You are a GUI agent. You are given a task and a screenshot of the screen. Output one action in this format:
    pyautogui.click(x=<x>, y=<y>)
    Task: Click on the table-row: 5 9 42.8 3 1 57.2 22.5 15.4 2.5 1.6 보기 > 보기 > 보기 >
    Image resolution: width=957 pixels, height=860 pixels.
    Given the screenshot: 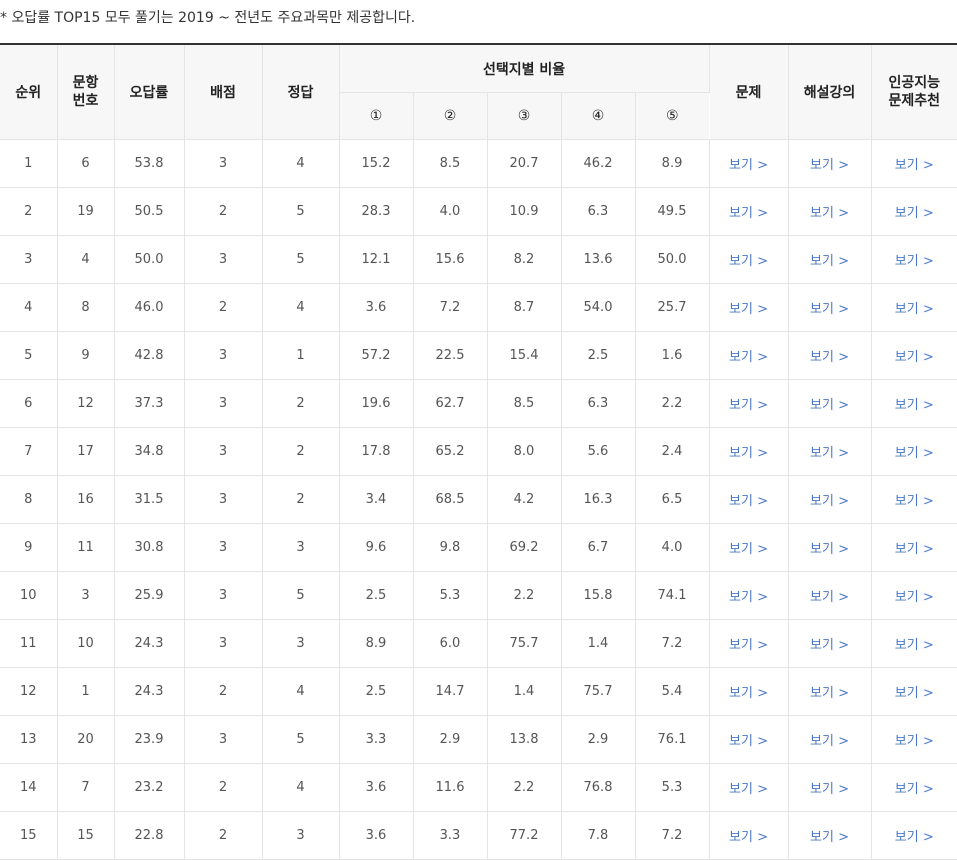 What is the action you would take?
    pyautogui.click(x=478, y=355)
    